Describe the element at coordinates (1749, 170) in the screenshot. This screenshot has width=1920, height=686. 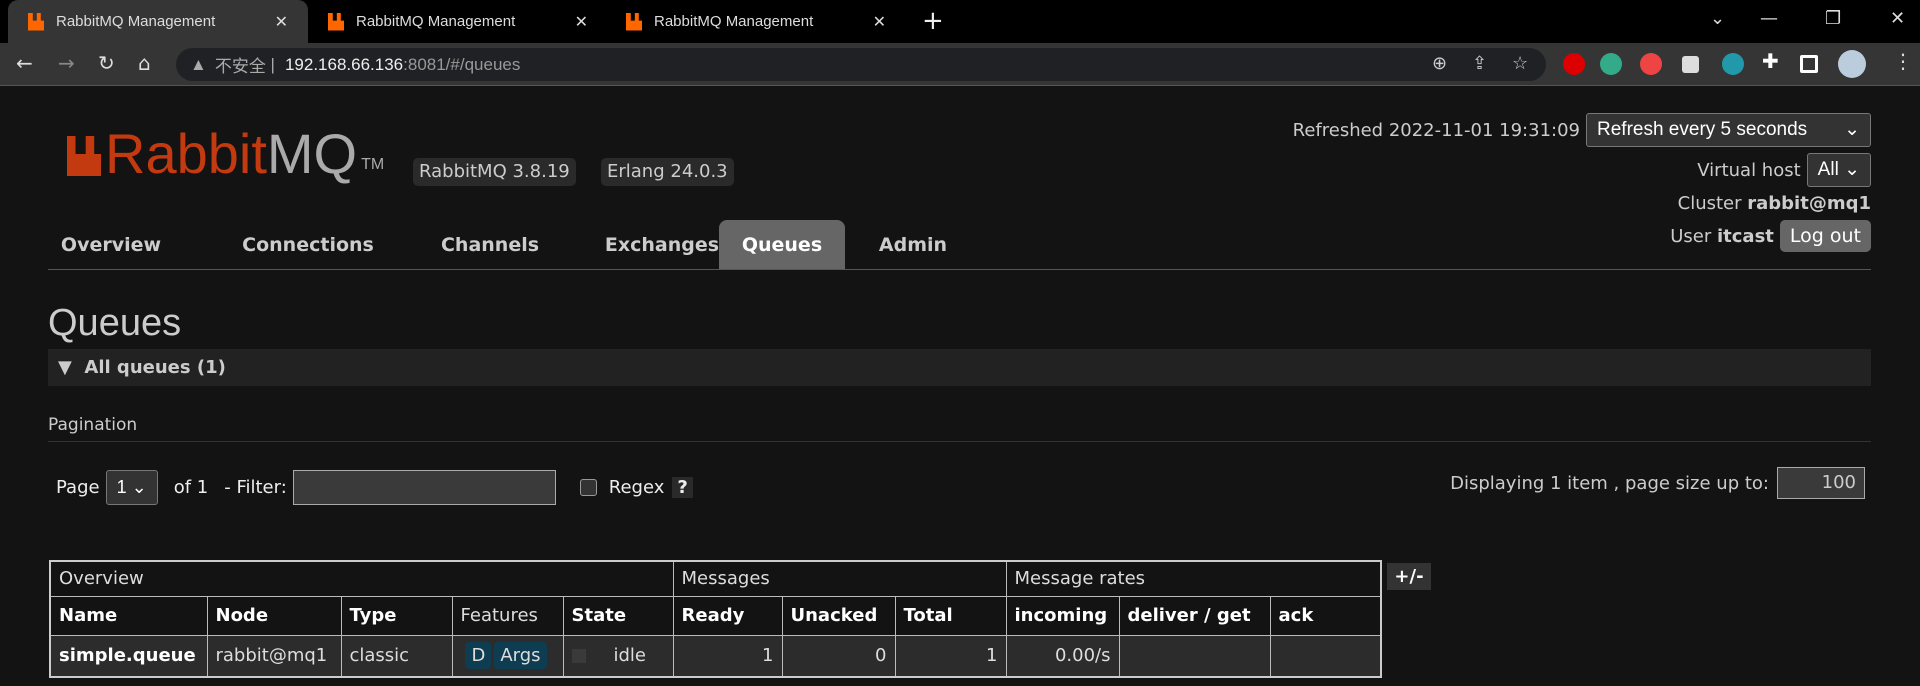
I see `vhost-label: Virtual host` at that location.